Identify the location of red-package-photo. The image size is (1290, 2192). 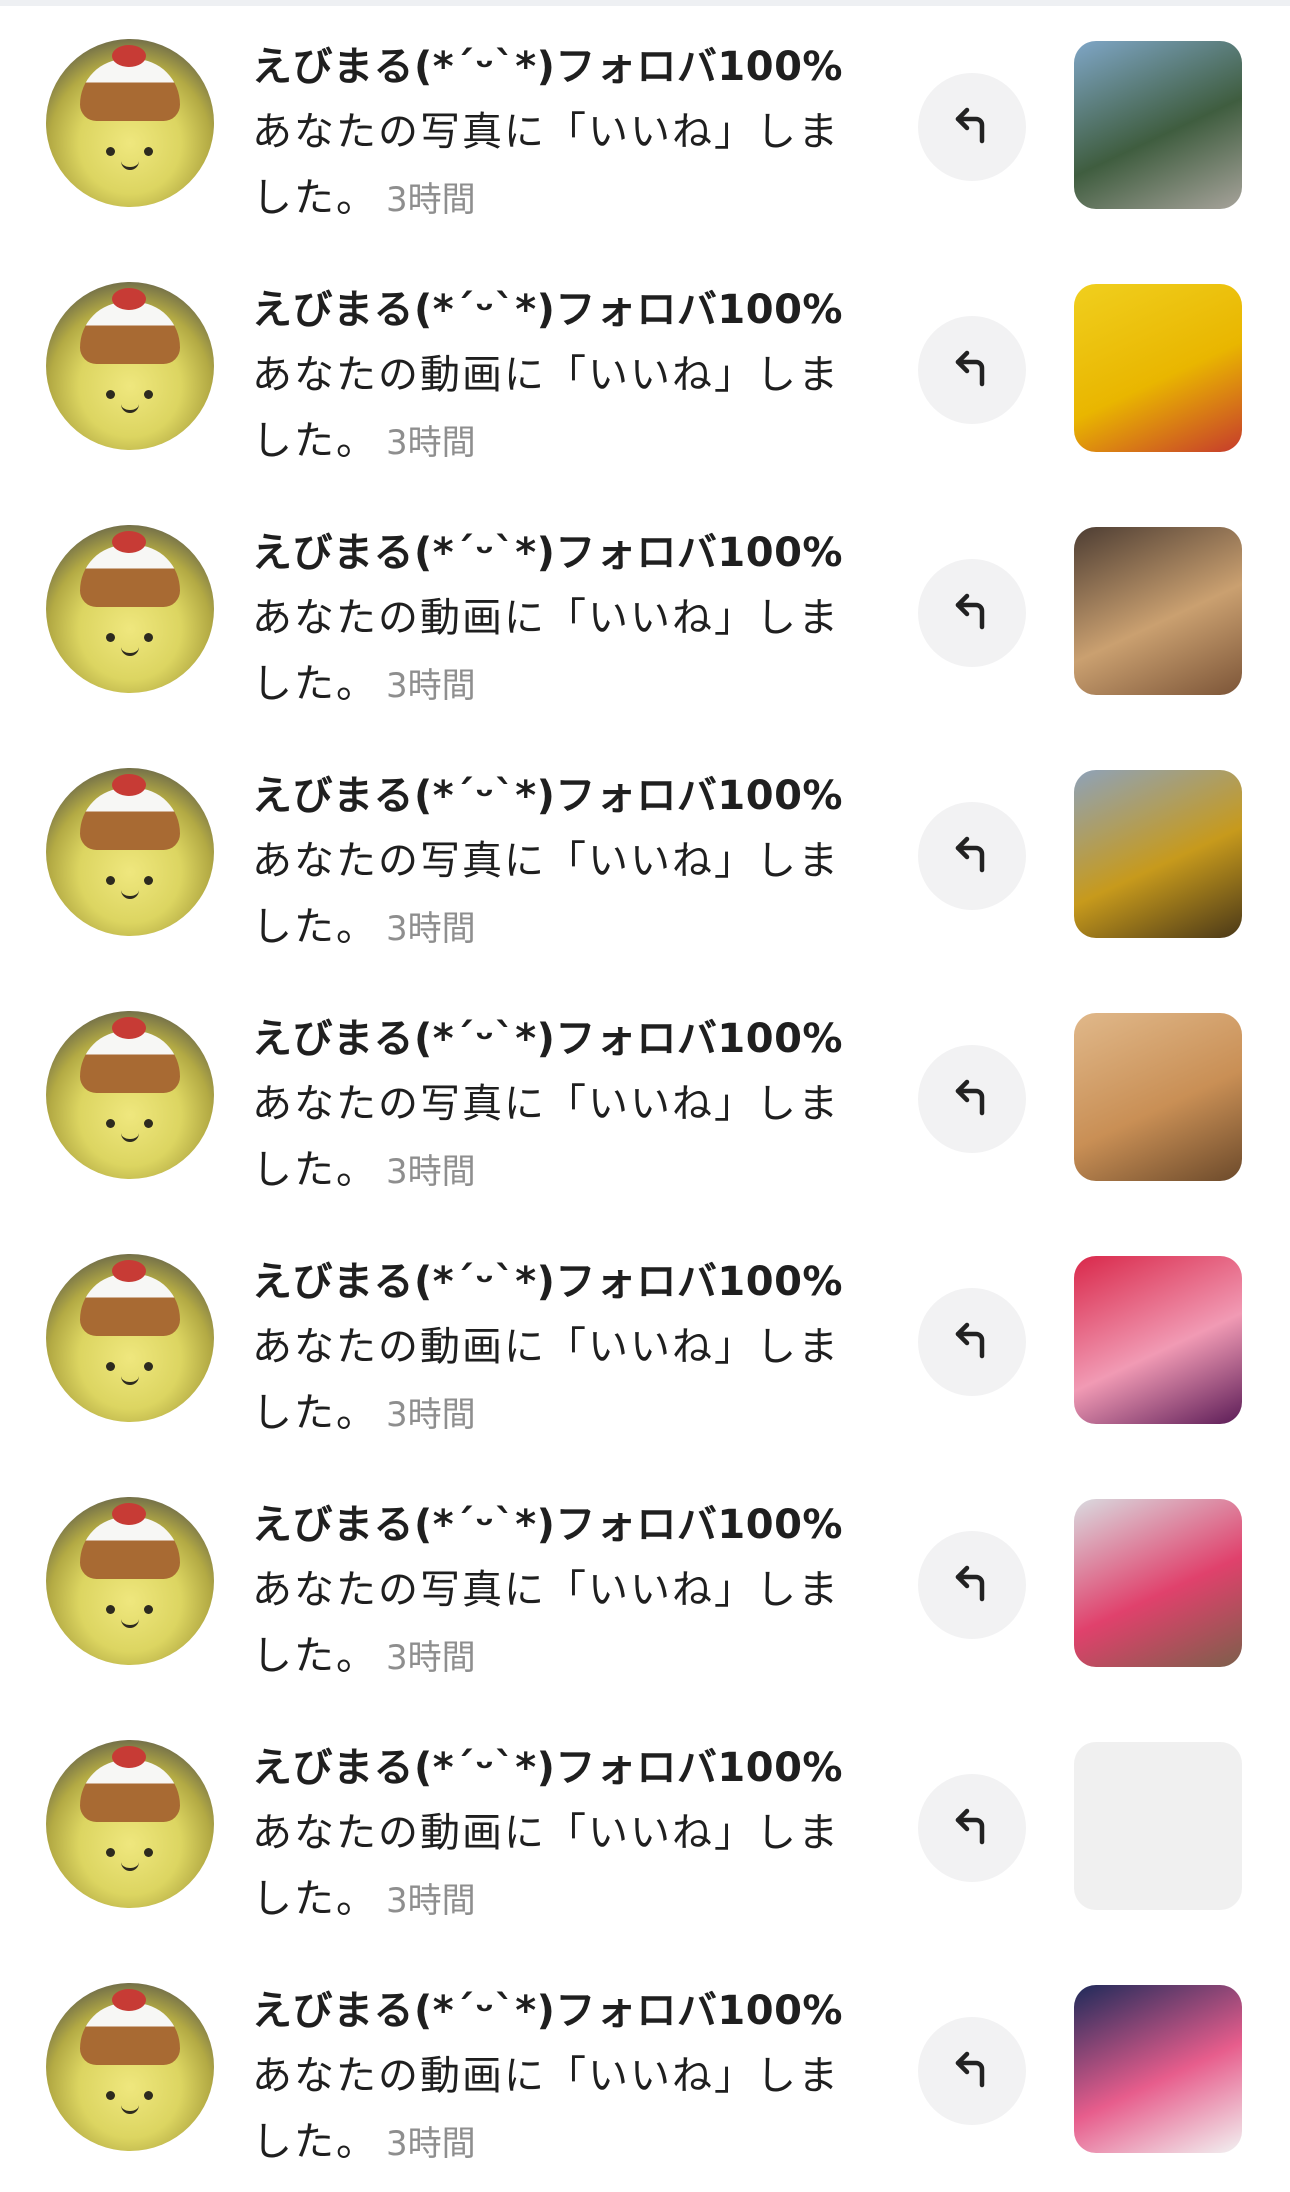
(1158, 1340).